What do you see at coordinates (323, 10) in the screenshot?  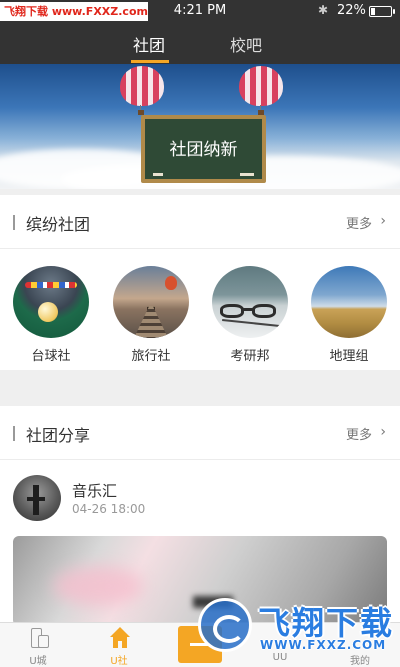 I see `bluetooth-icon: ✱` at bounding box center [323, 10].